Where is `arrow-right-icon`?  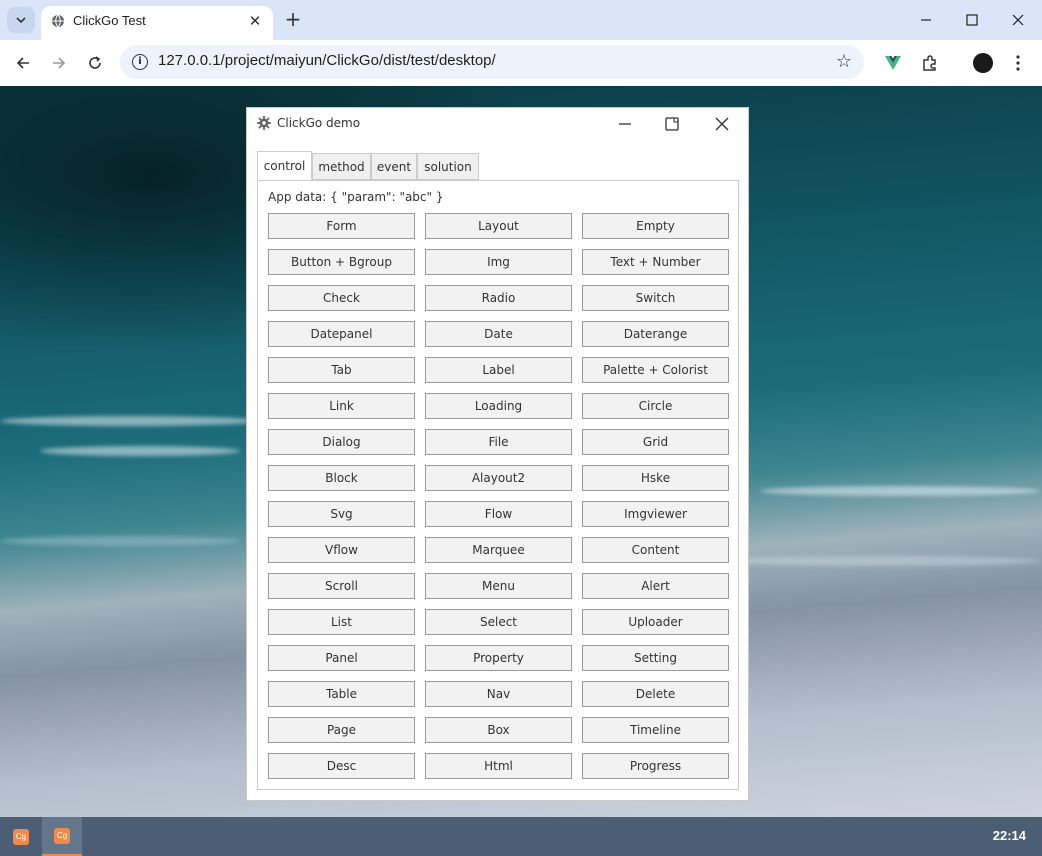 arrow-right-icon is located at coordinates (59, 63).